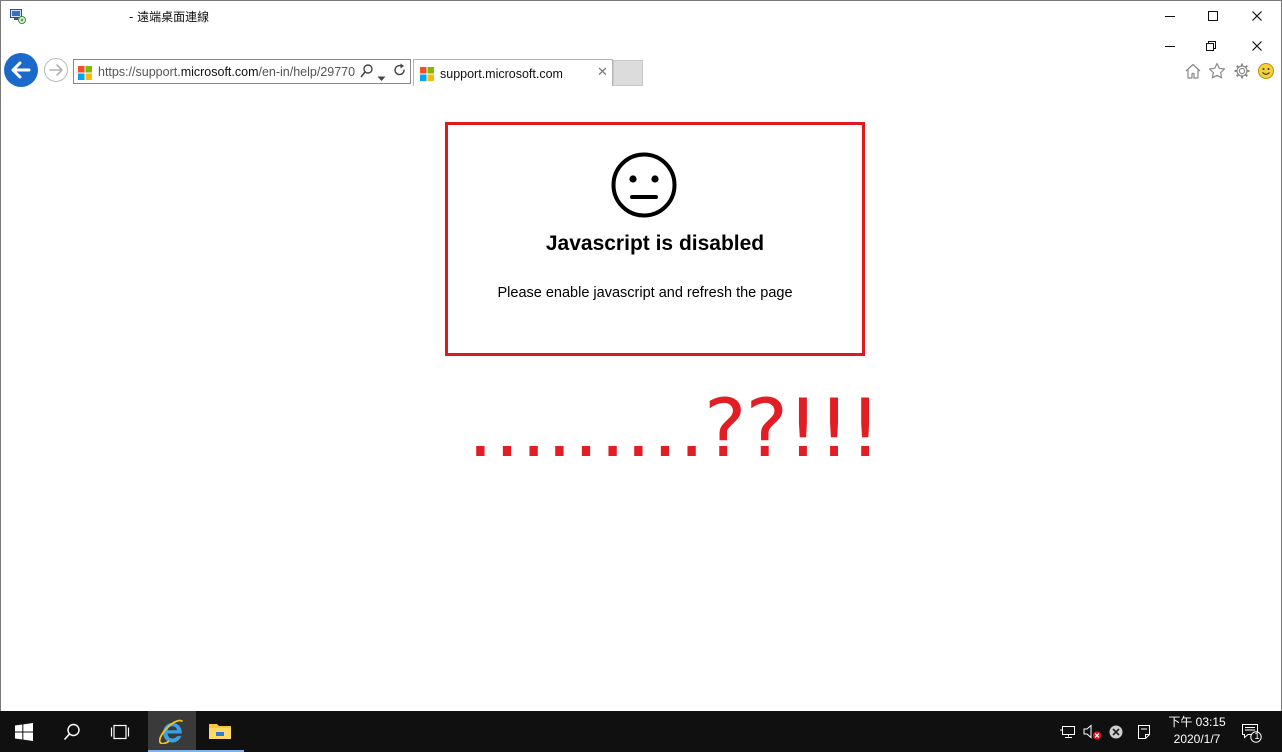 Image resolution: width=1282 pixels, height=752 pixels. I want to click on start-button, so click(24, 731).